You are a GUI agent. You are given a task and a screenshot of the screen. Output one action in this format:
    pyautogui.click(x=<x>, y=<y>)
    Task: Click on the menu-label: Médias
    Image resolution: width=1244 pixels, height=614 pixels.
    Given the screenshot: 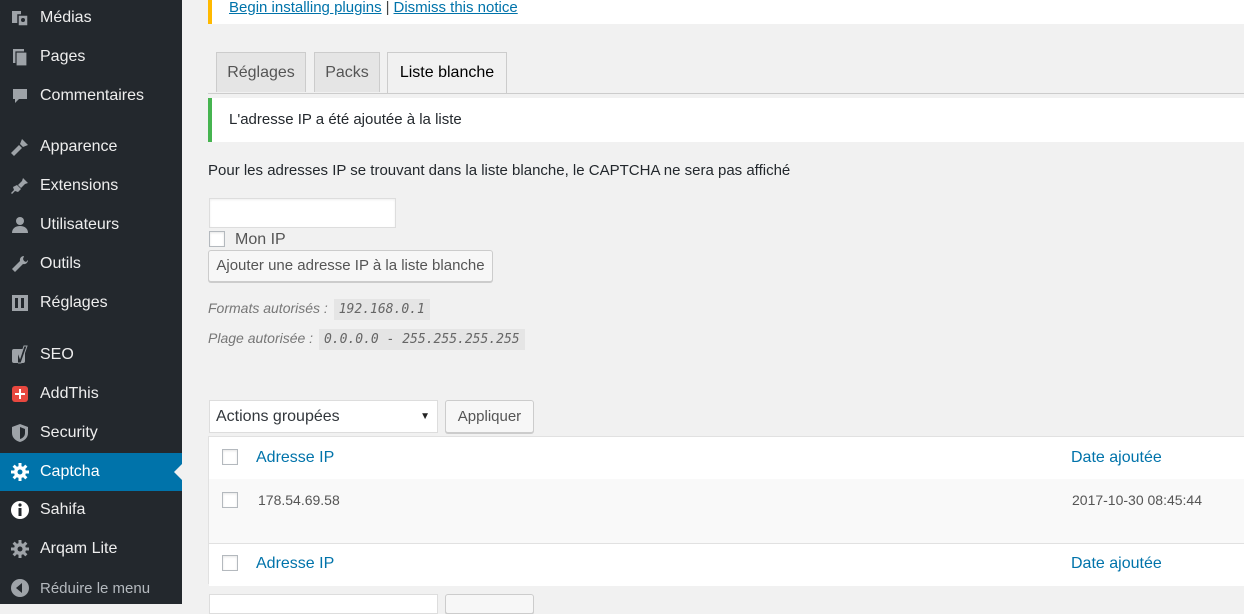 What is the action you would take?
    pyautogui.click(x=66, y=17)
    